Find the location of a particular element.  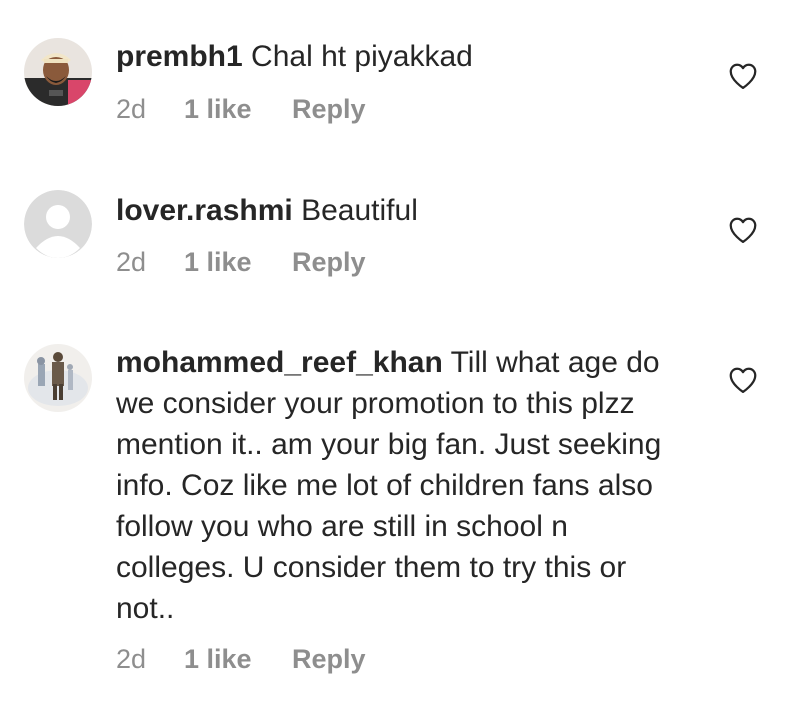

comment-body: Chal ht piyakkad is located at coordinates (362, 56).